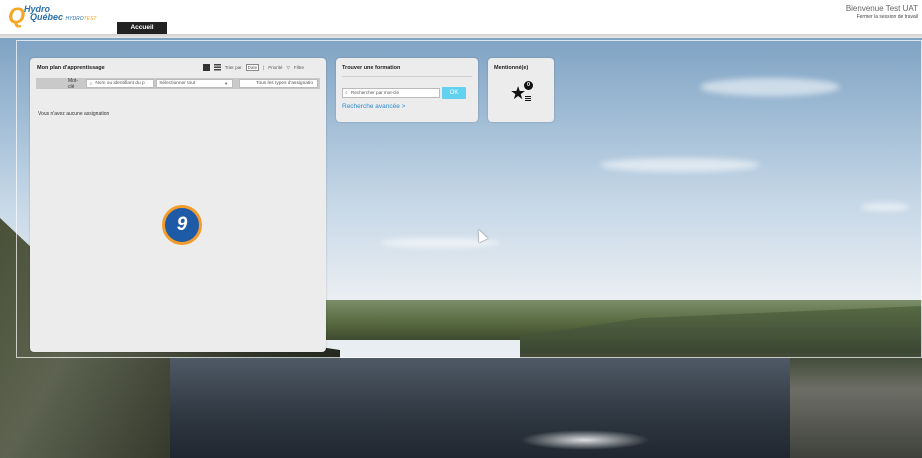  What do you see at coordinates (74, 19) in the screenshot?
I see `logo-env-hydro: HYDRO` at bounding box center [74, 19].